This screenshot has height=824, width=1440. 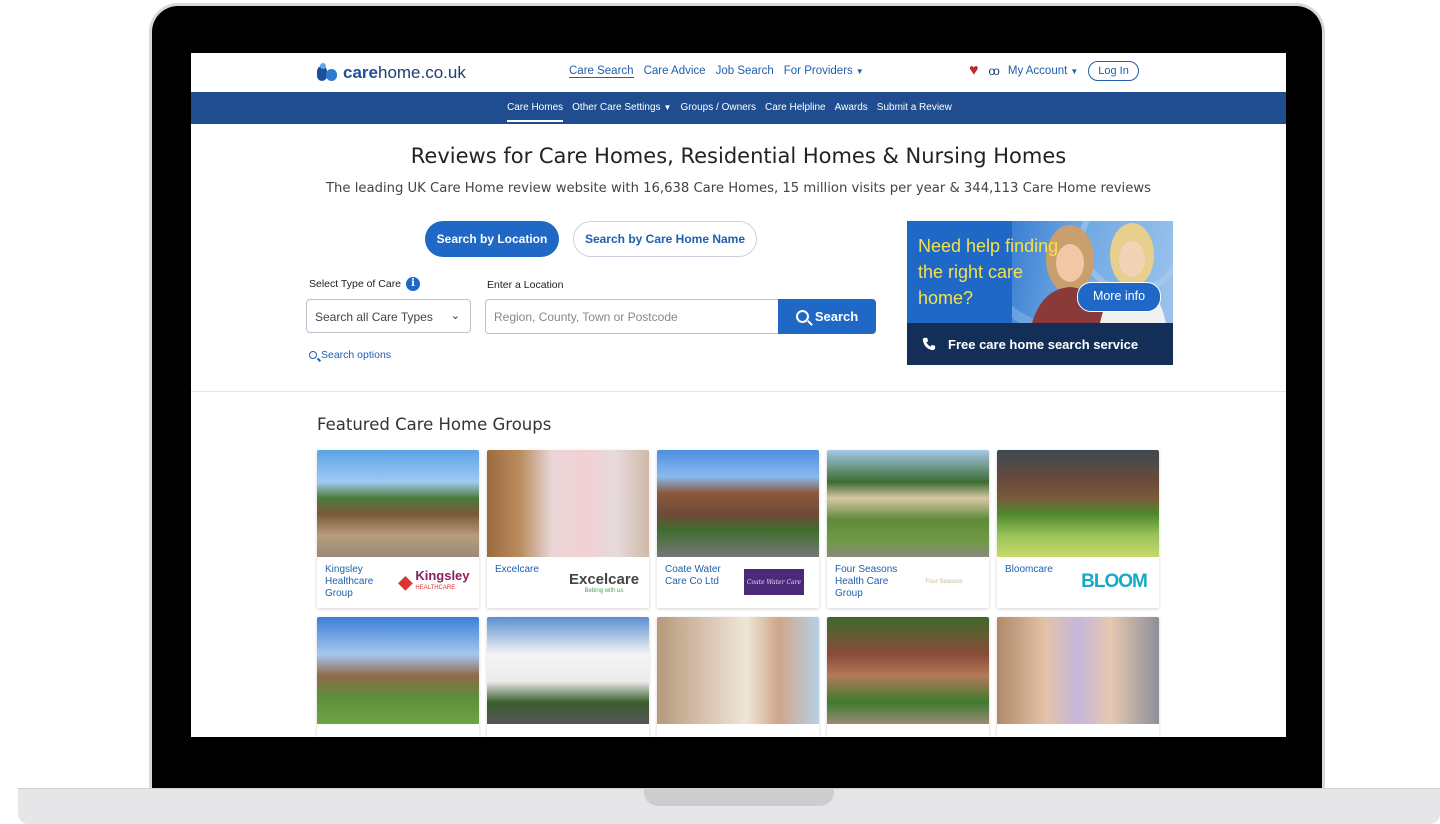 What do you see at coordinates (517, 569) in the screenshot?
I see `group-name: Excelcare` at bounding box center [517, 569].